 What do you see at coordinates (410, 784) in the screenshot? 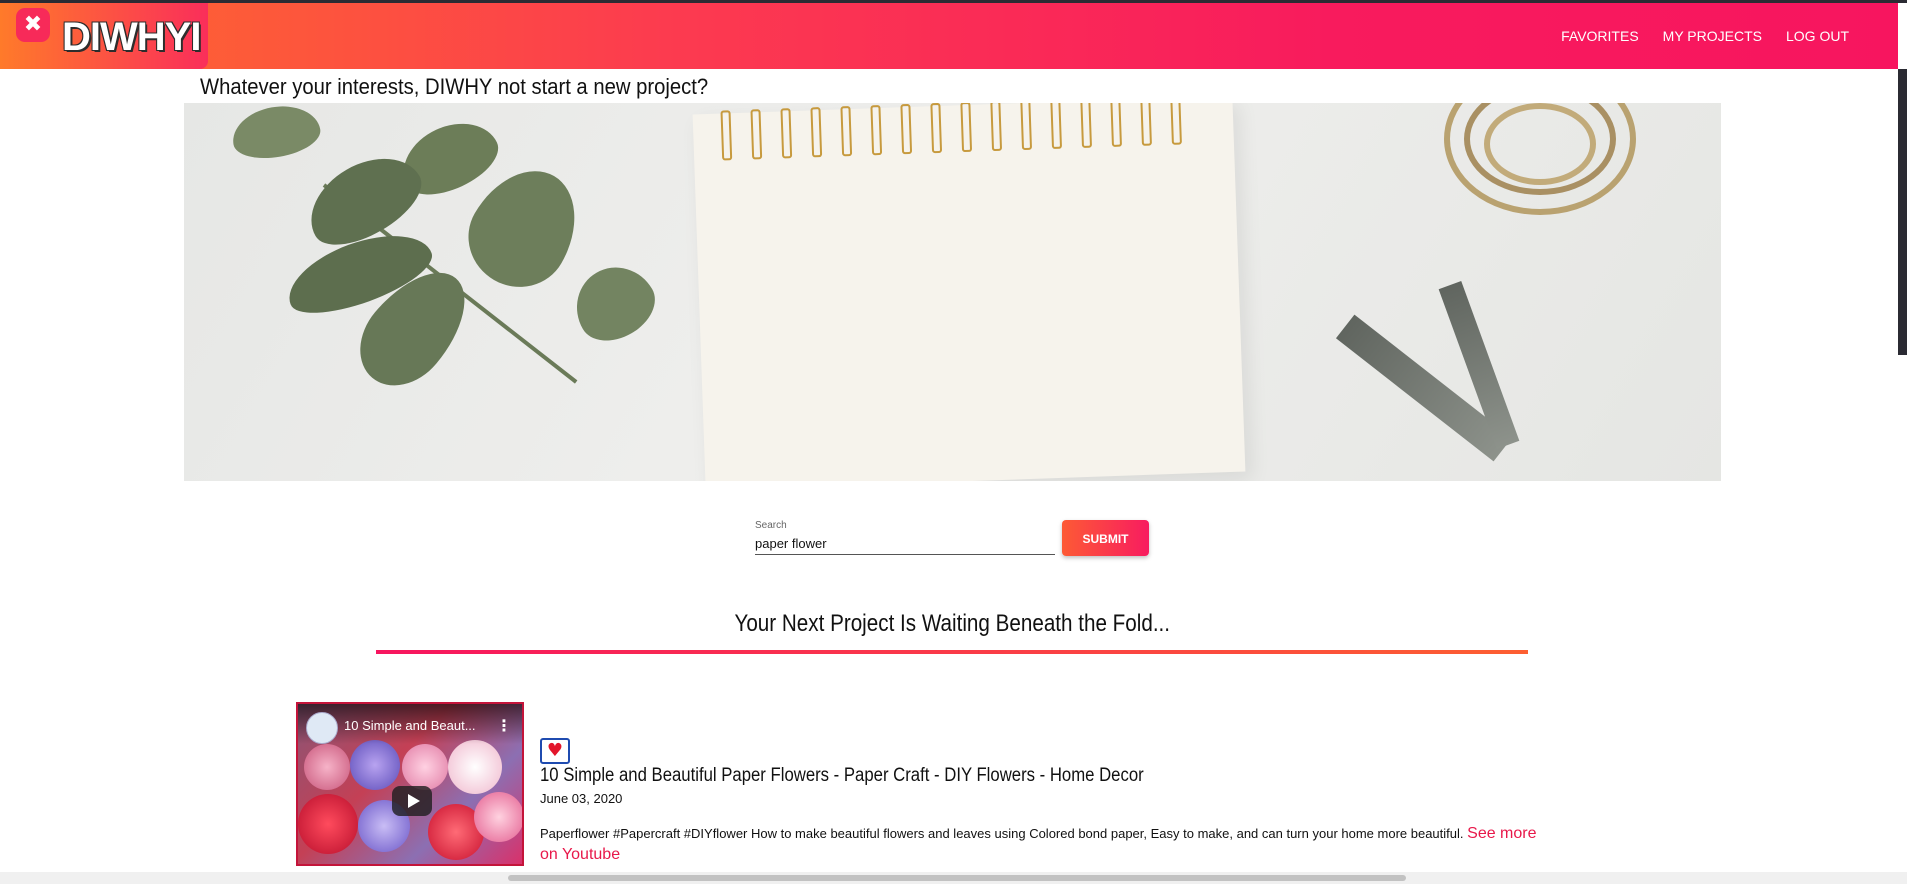
I see `video-thumbnail: 10 Simple and Beaut... ⋮` at bounding box center [410, 784].